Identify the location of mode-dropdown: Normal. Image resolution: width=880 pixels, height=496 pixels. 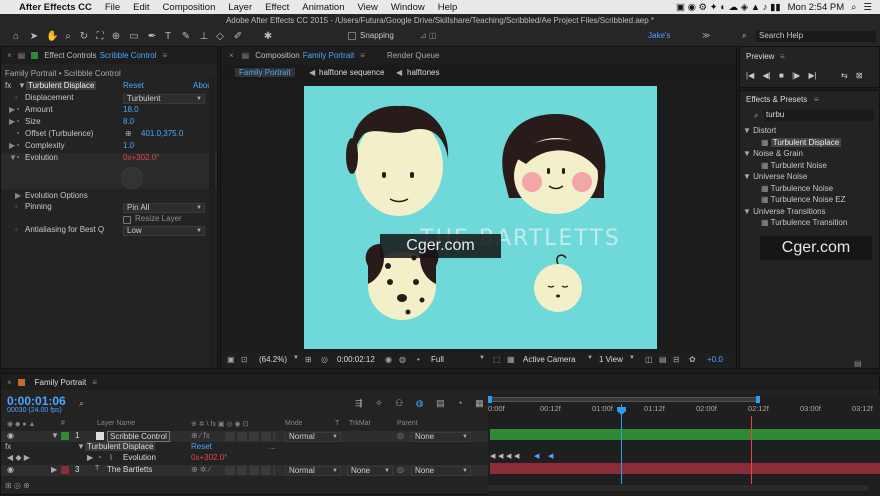
(313, 437).